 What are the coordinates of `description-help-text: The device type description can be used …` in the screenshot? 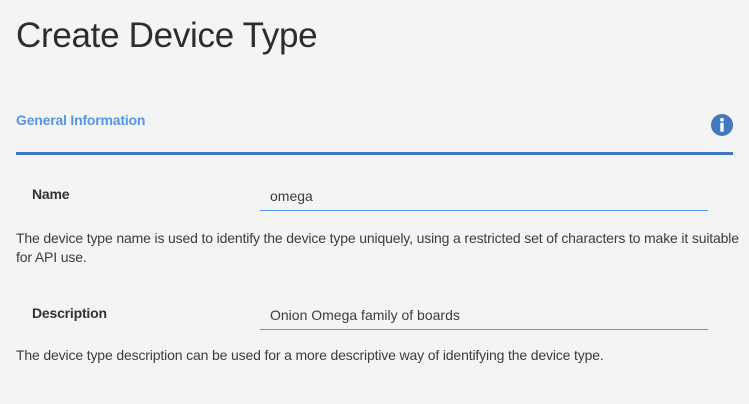 It's located at (310, 355).